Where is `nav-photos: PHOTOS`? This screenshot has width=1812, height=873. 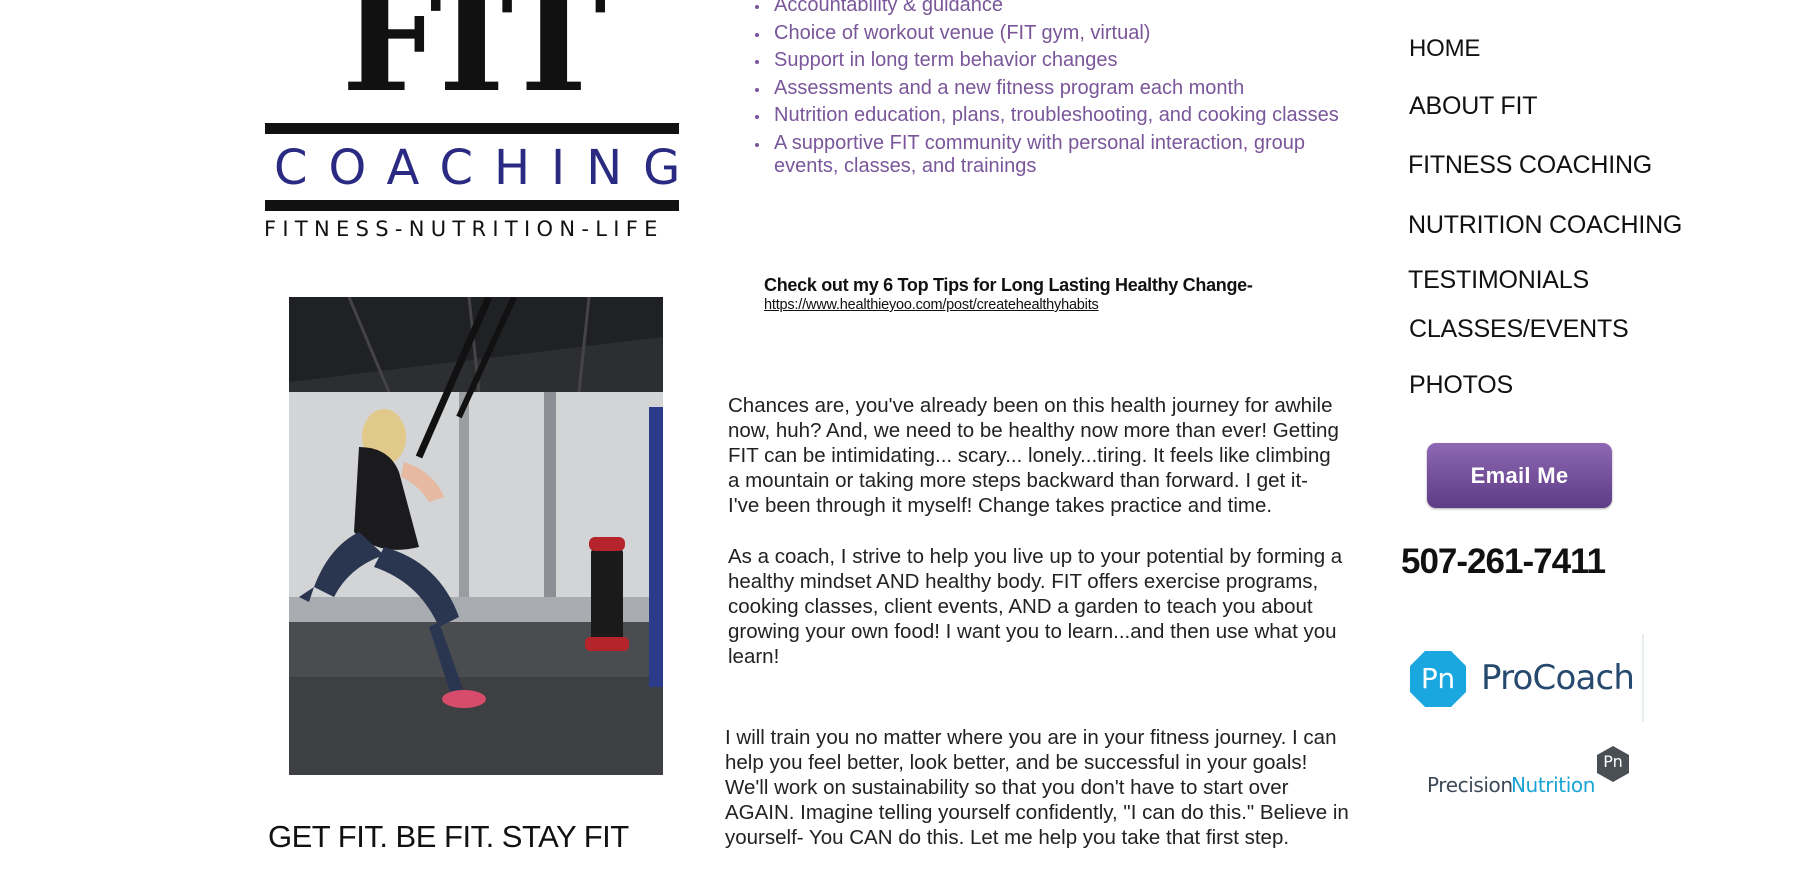 nav-photos: PHOTOS is located at coordinates (1461, 385).